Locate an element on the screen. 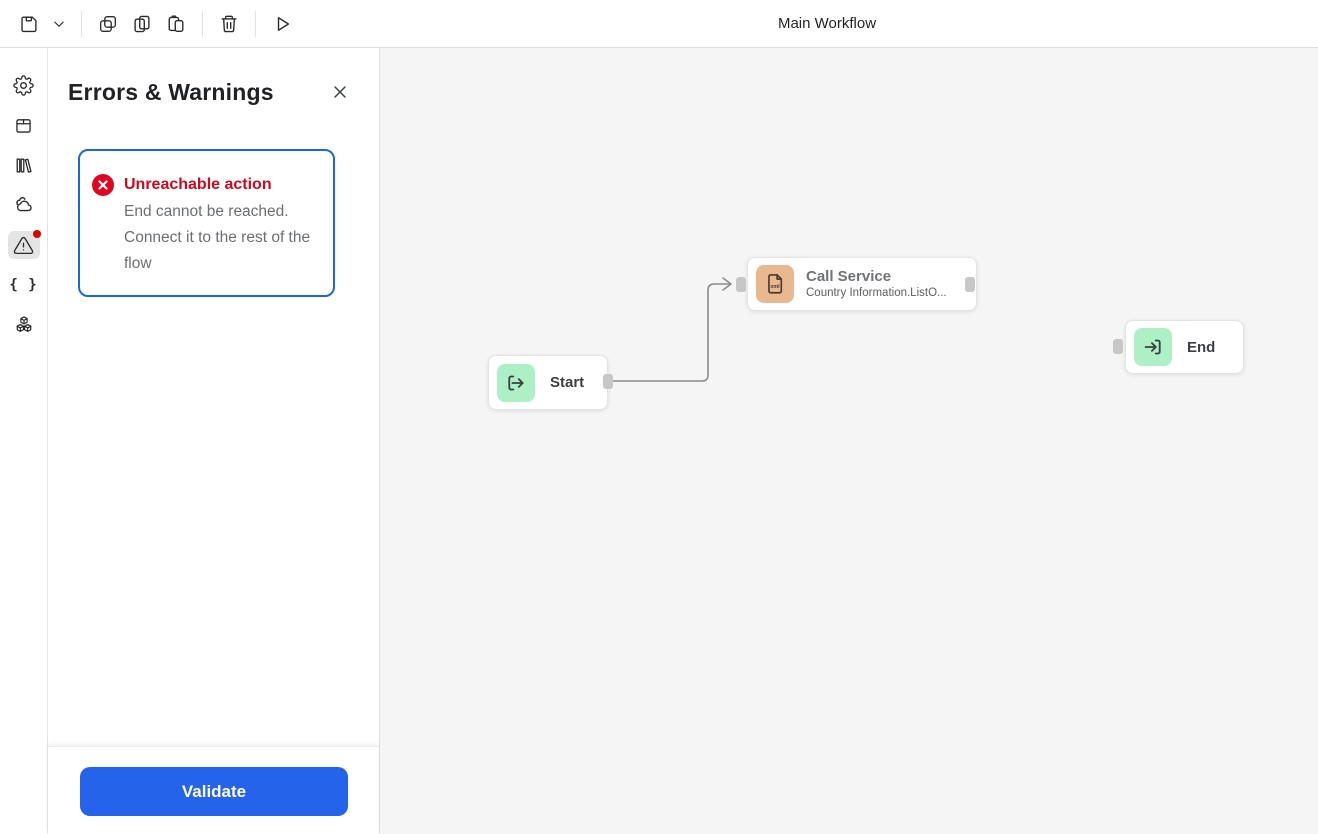  sidebar-item-package is located at coordinates (24, 125).